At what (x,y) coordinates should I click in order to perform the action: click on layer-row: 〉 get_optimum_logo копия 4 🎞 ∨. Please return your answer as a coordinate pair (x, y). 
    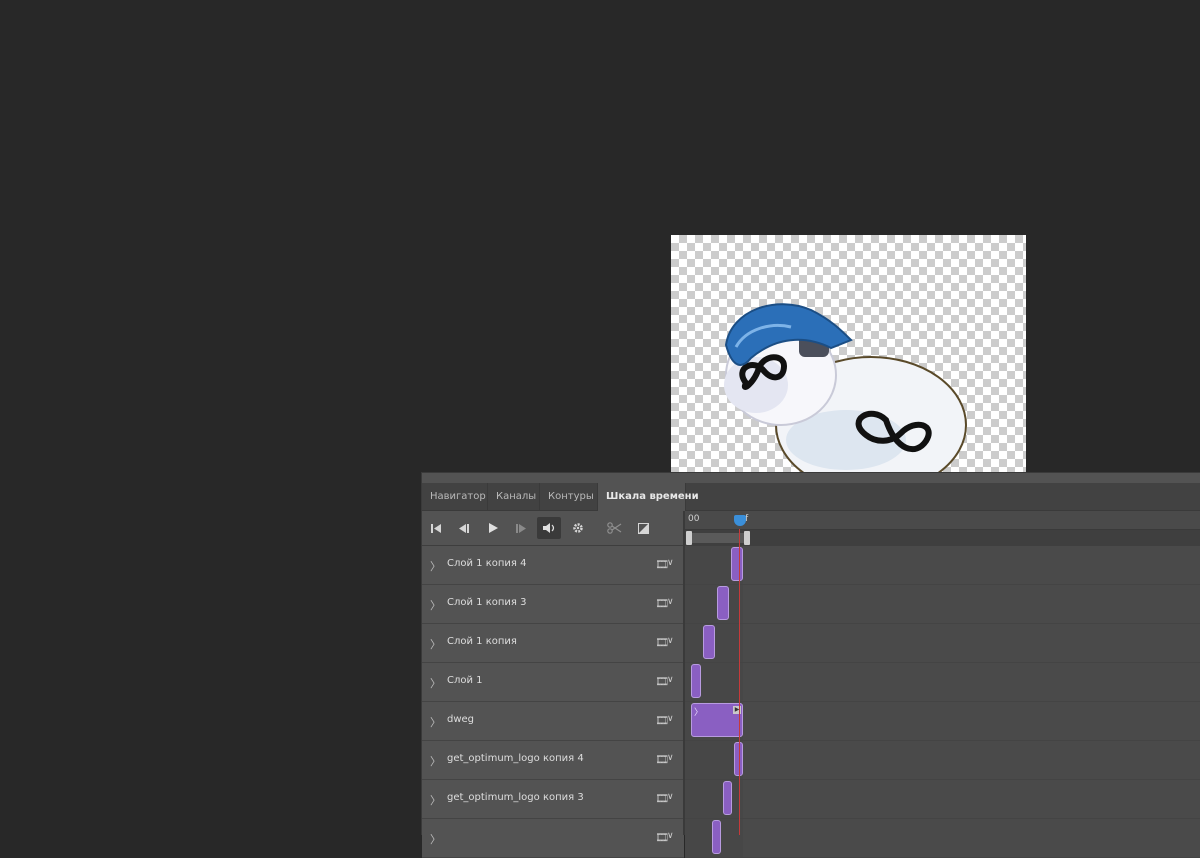
    Looking at the image, I should click on (553, 760).